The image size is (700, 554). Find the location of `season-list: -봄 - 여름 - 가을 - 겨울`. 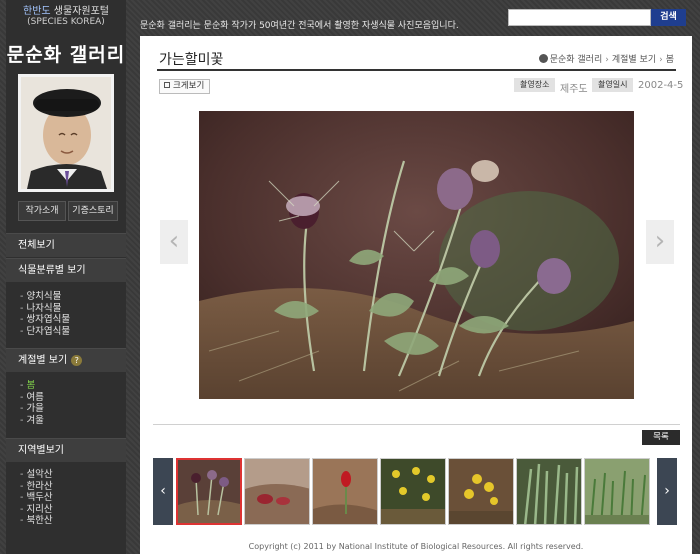

season-list: -봄 - 여름 - 가을 - 겨울 is located at coordinates (32, 403).